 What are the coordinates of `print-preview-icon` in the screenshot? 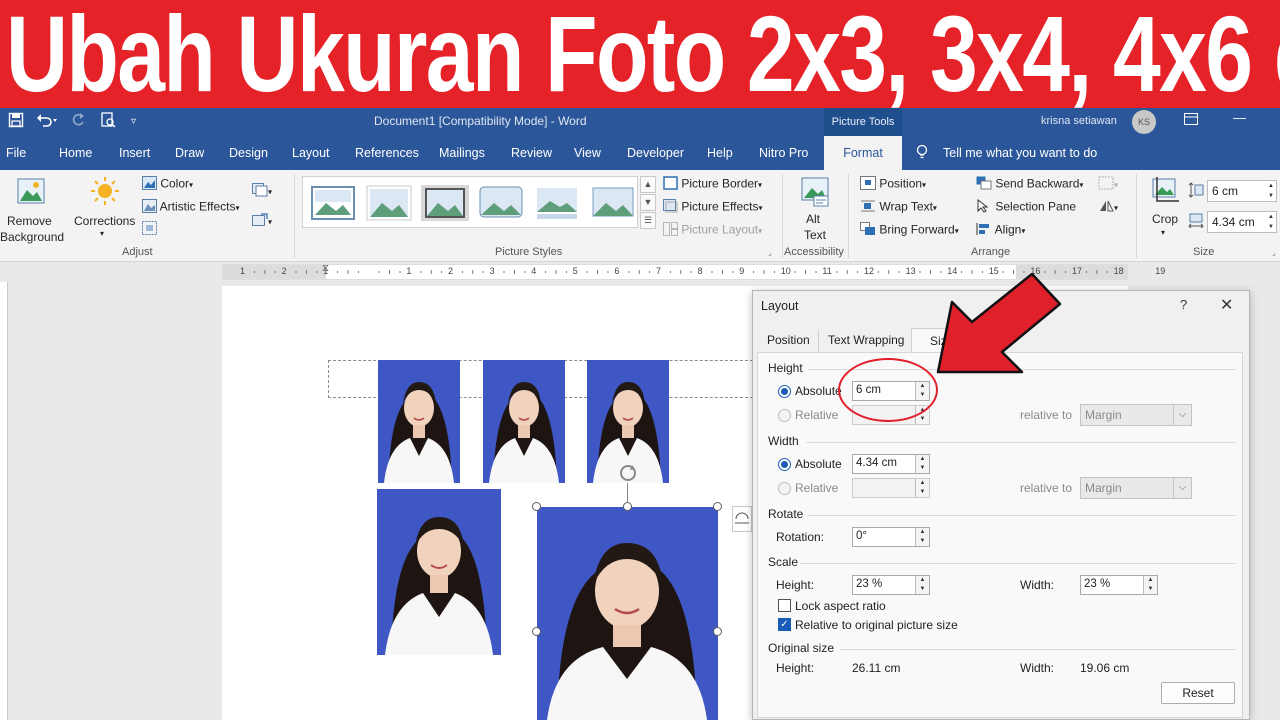 It's located at (108, 122).